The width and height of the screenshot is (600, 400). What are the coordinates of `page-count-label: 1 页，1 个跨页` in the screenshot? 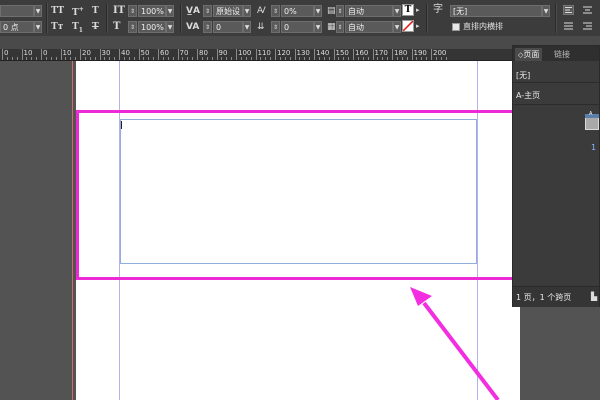 It's located at (544, 297).